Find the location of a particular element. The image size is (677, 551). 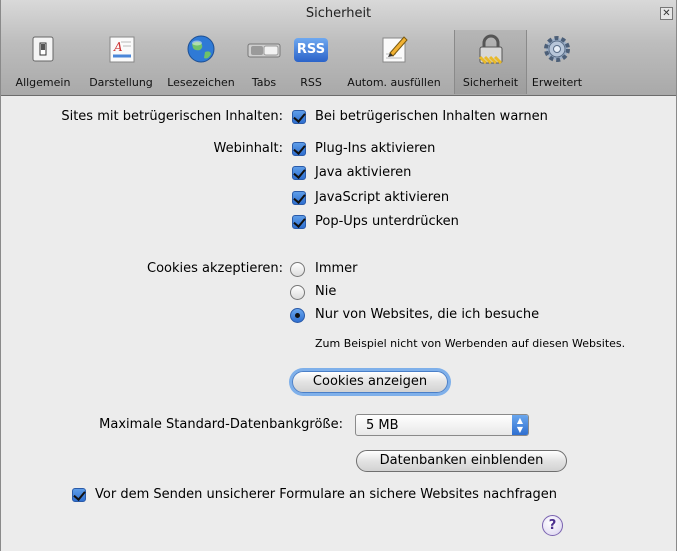

java-option: Java aktivieren is located at coordinates (363, 172).